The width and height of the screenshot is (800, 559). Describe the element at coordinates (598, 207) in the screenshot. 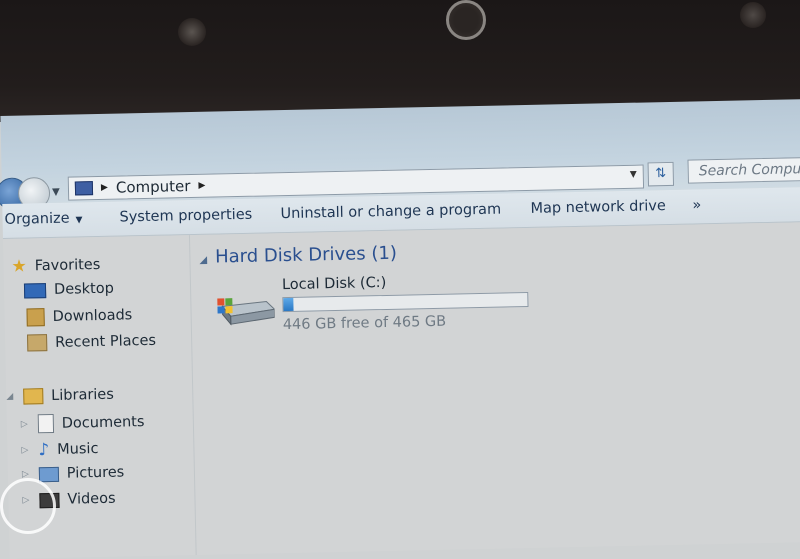

I see `map-network-drive-button: Map network drive` at that location.